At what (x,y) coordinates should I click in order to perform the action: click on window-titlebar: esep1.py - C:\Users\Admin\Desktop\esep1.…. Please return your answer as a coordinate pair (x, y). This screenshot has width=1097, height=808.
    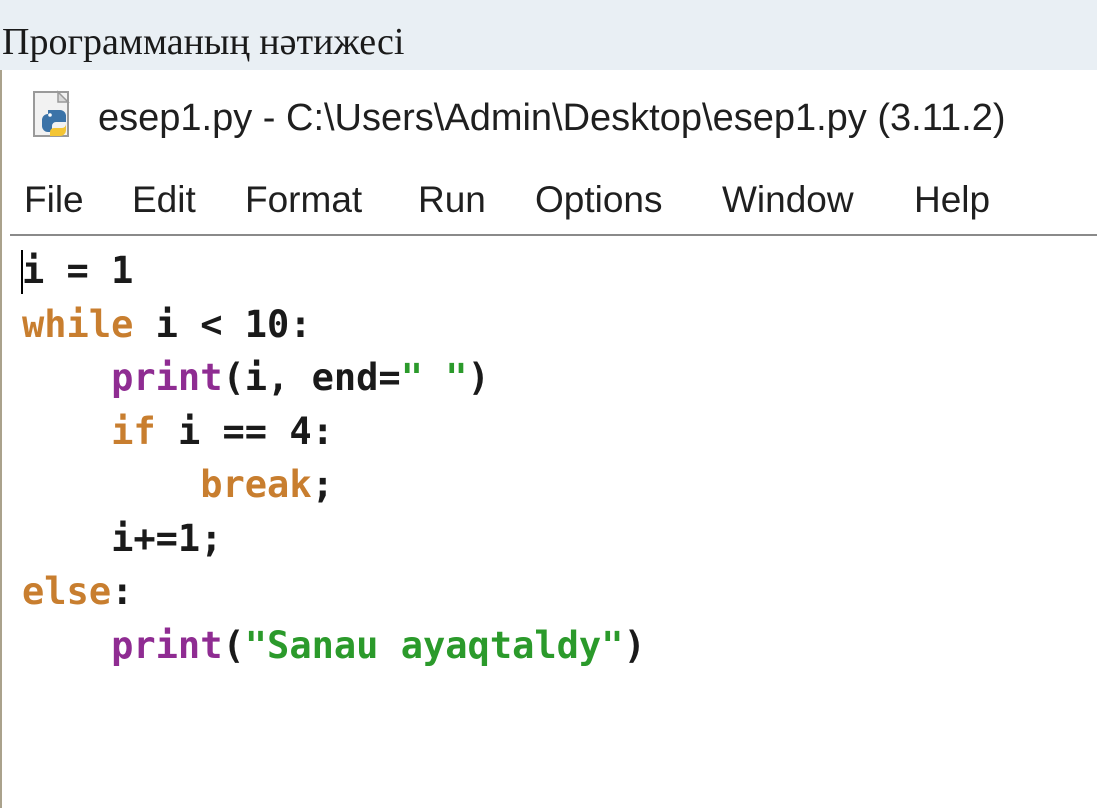
    Looking at the image, I should click on (549, 118).